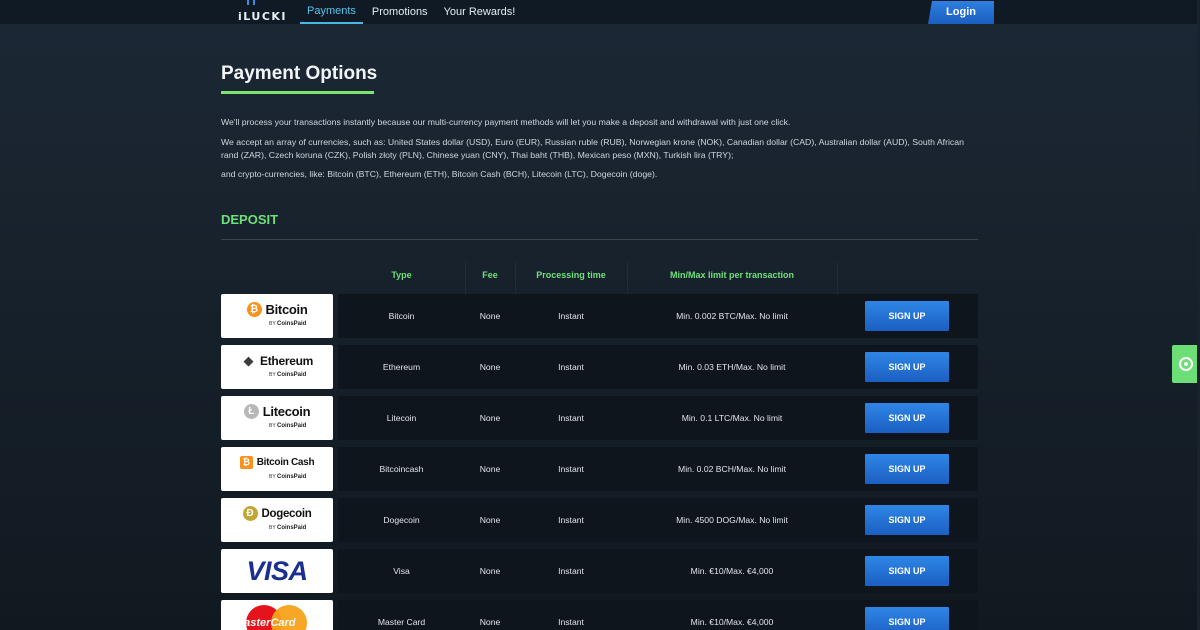  What do you see at coordinates (401, 275) in the screenshot?
I see `column-header-type: Type` at bounding box center [401, 275].